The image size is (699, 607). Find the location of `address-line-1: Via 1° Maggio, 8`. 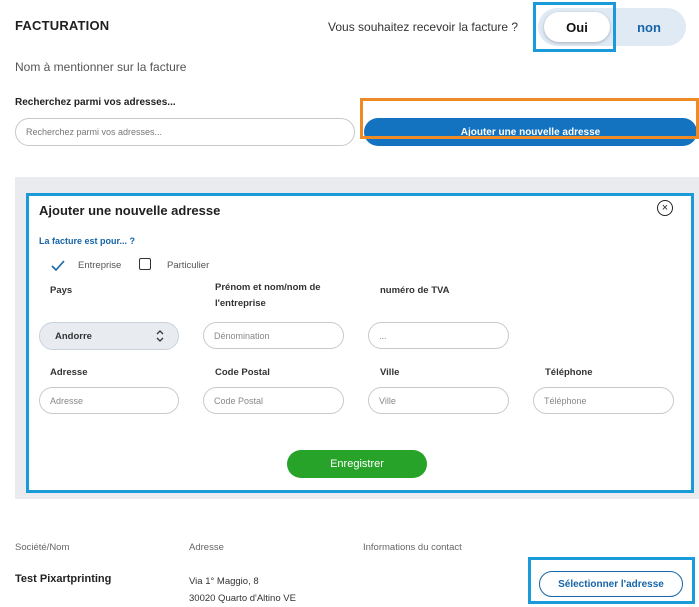

address-line-1: Via 1° Maggio, 8 is located at coordinates (224, 581).